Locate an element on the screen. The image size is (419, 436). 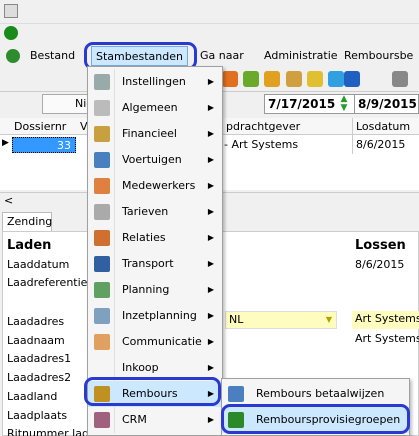
menu-item-transport: Transport ▶ is located at coordinates (155, 264).